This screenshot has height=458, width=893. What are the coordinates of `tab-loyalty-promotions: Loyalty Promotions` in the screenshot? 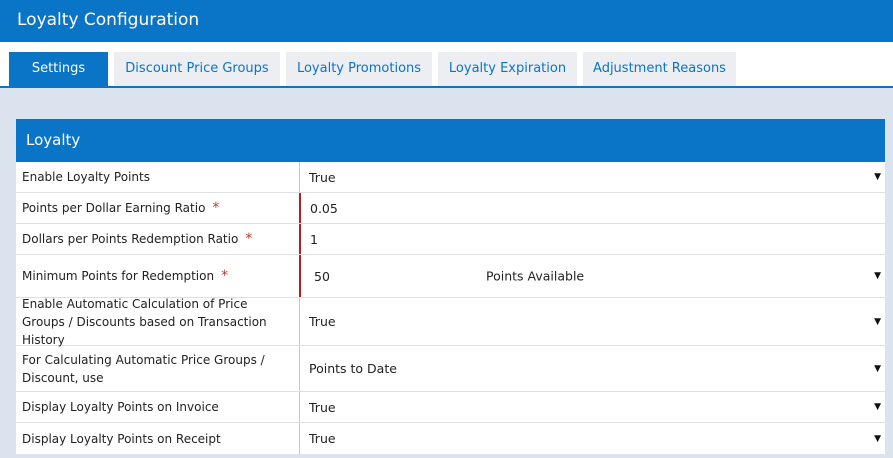 It's located at (359, 69).